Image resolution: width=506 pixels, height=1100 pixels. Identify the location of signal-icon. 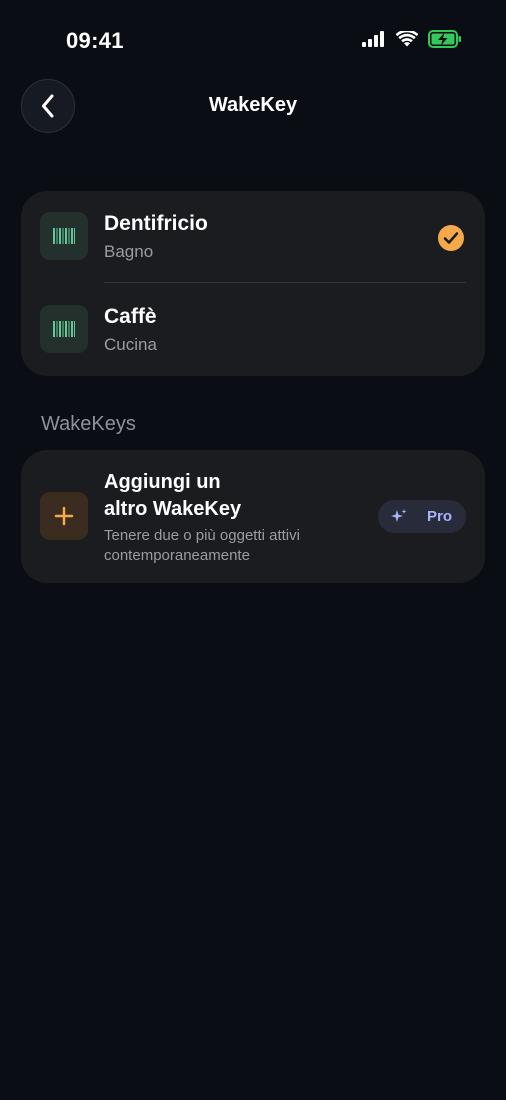
(373, 39).